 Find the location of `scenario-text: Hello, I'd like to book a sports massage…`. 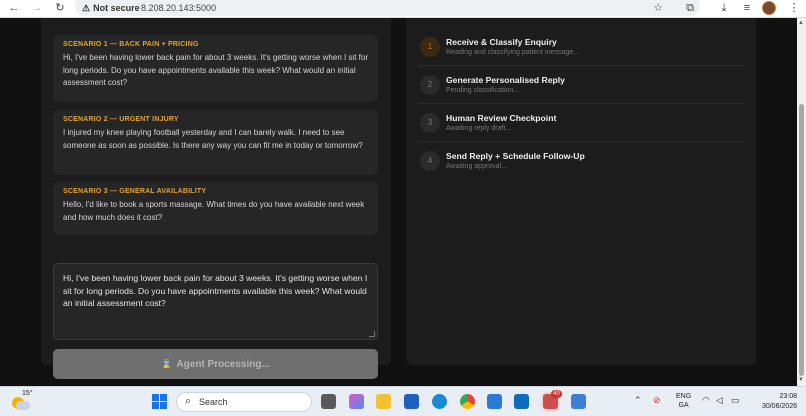

scenario-text: Hello, I'd like to book a sports massage… is located at coordinates (214, 211).